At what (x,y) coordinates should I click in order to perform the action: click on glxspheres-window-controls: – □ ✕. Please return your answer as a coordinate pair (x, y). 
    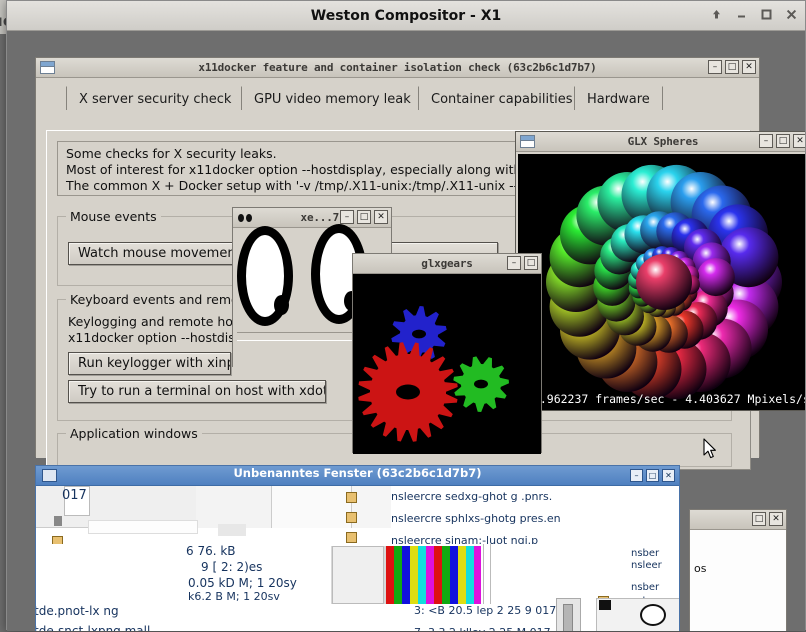
    Looking at the image, I should click on (782, 141).